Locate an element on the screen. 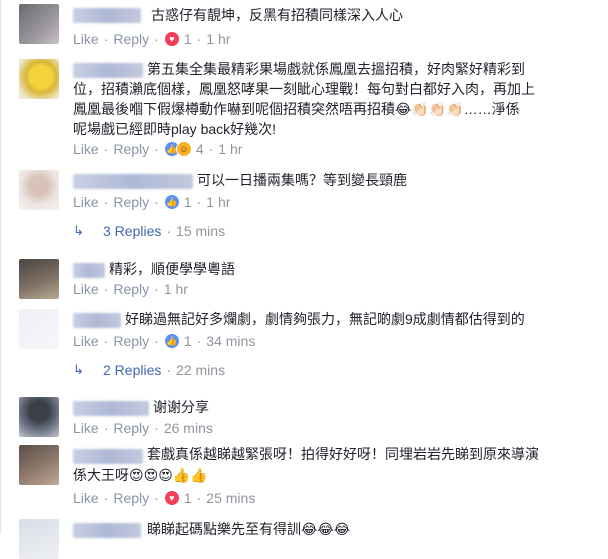  comment-actions: Like · Reply · 👍 ☺ 4 · 1 hr is located at coordinates (158, 149).